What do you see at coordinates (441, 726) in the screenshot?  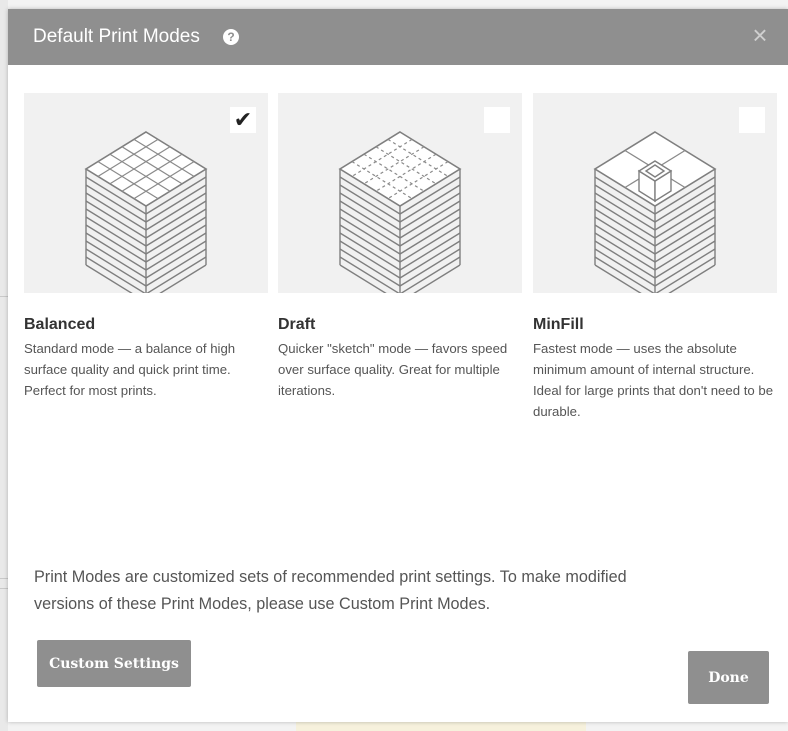 I see `background-panel` at bounding box center [441, 726].